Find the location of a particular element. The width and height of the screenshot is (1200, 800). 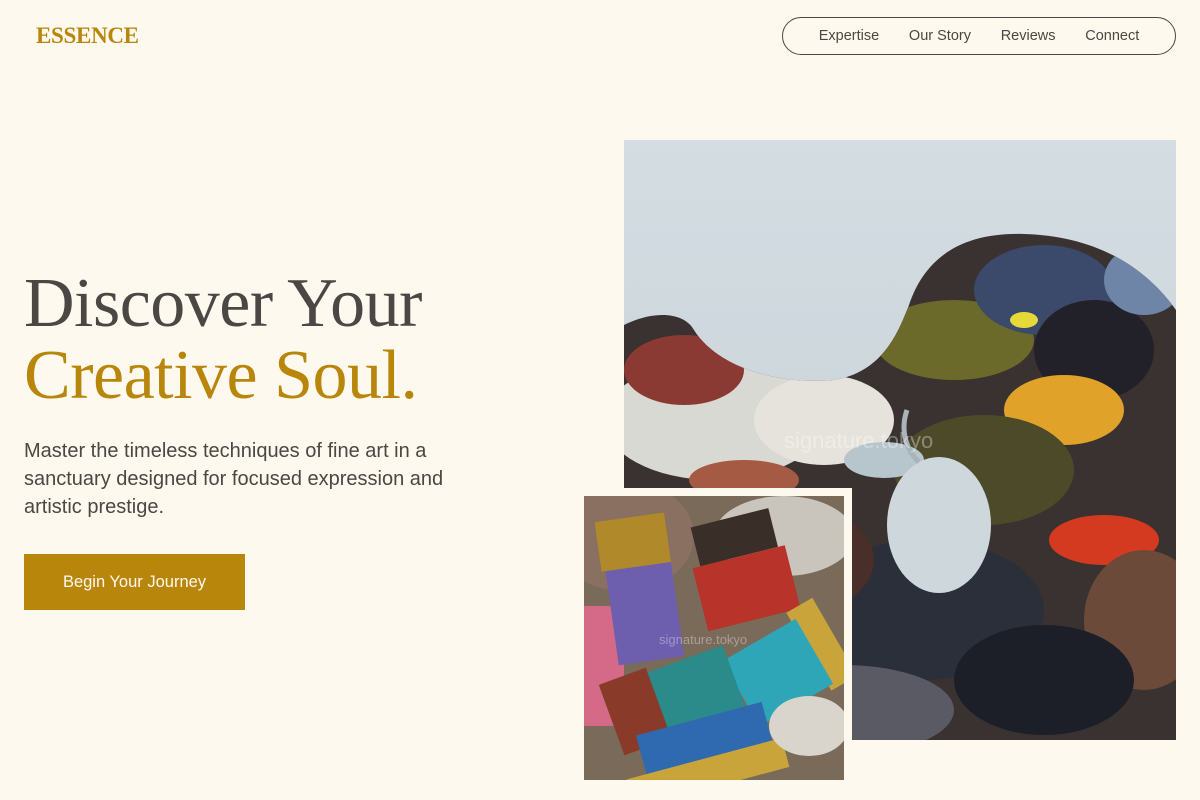

begin-journey-button: Begin Your Journey is located at coordinates (134, 582).